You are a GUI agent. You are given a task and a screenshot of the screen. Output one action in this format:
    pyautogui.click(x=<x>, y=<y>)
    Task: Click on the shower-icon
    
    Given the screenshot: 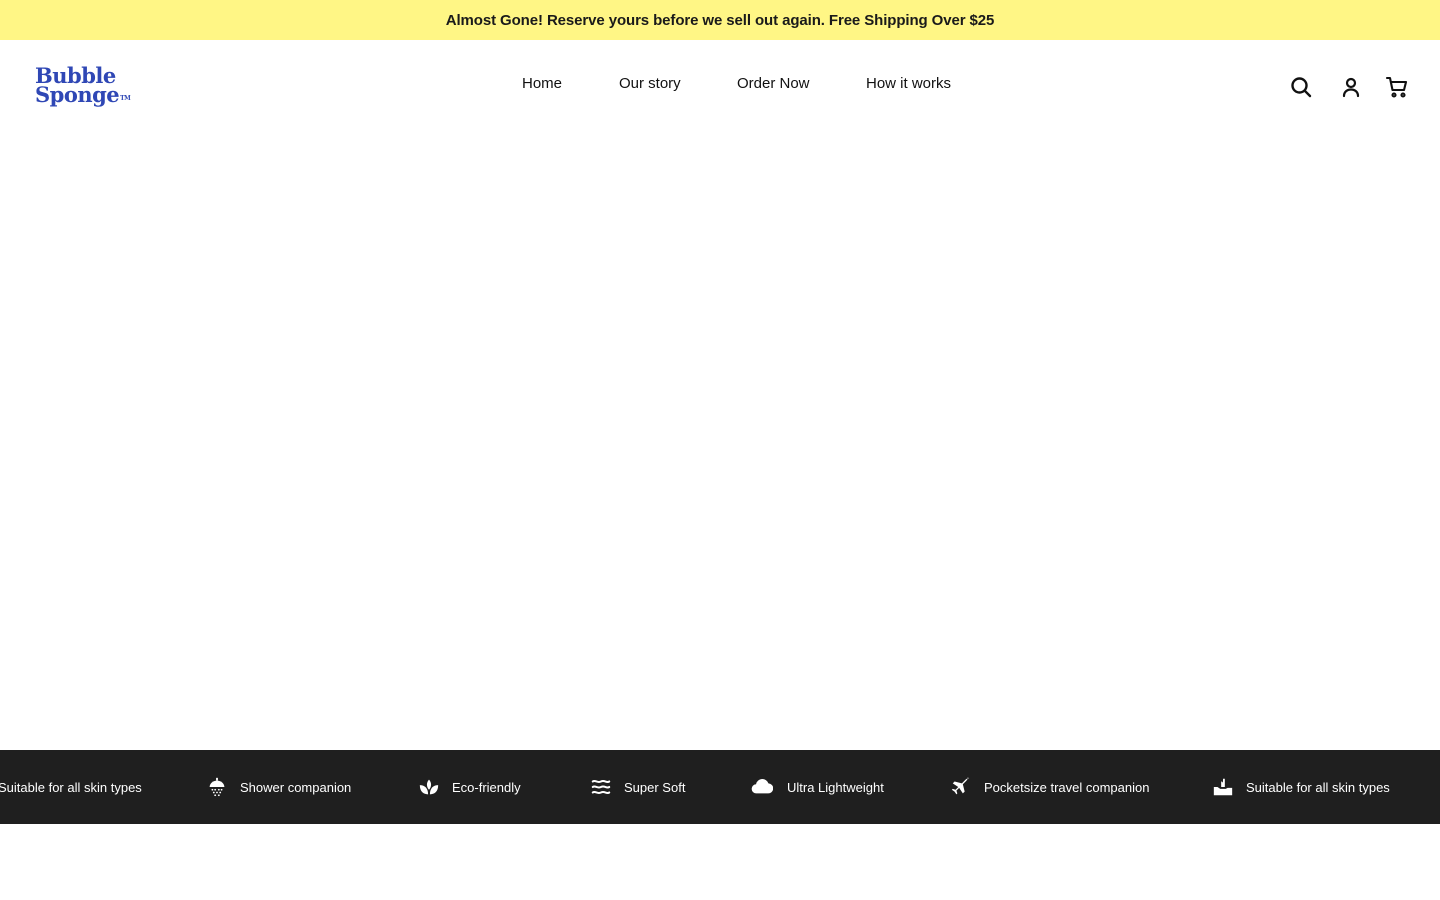 What is the action you would take?
    pyautogui.click(x=217, y=787)
    